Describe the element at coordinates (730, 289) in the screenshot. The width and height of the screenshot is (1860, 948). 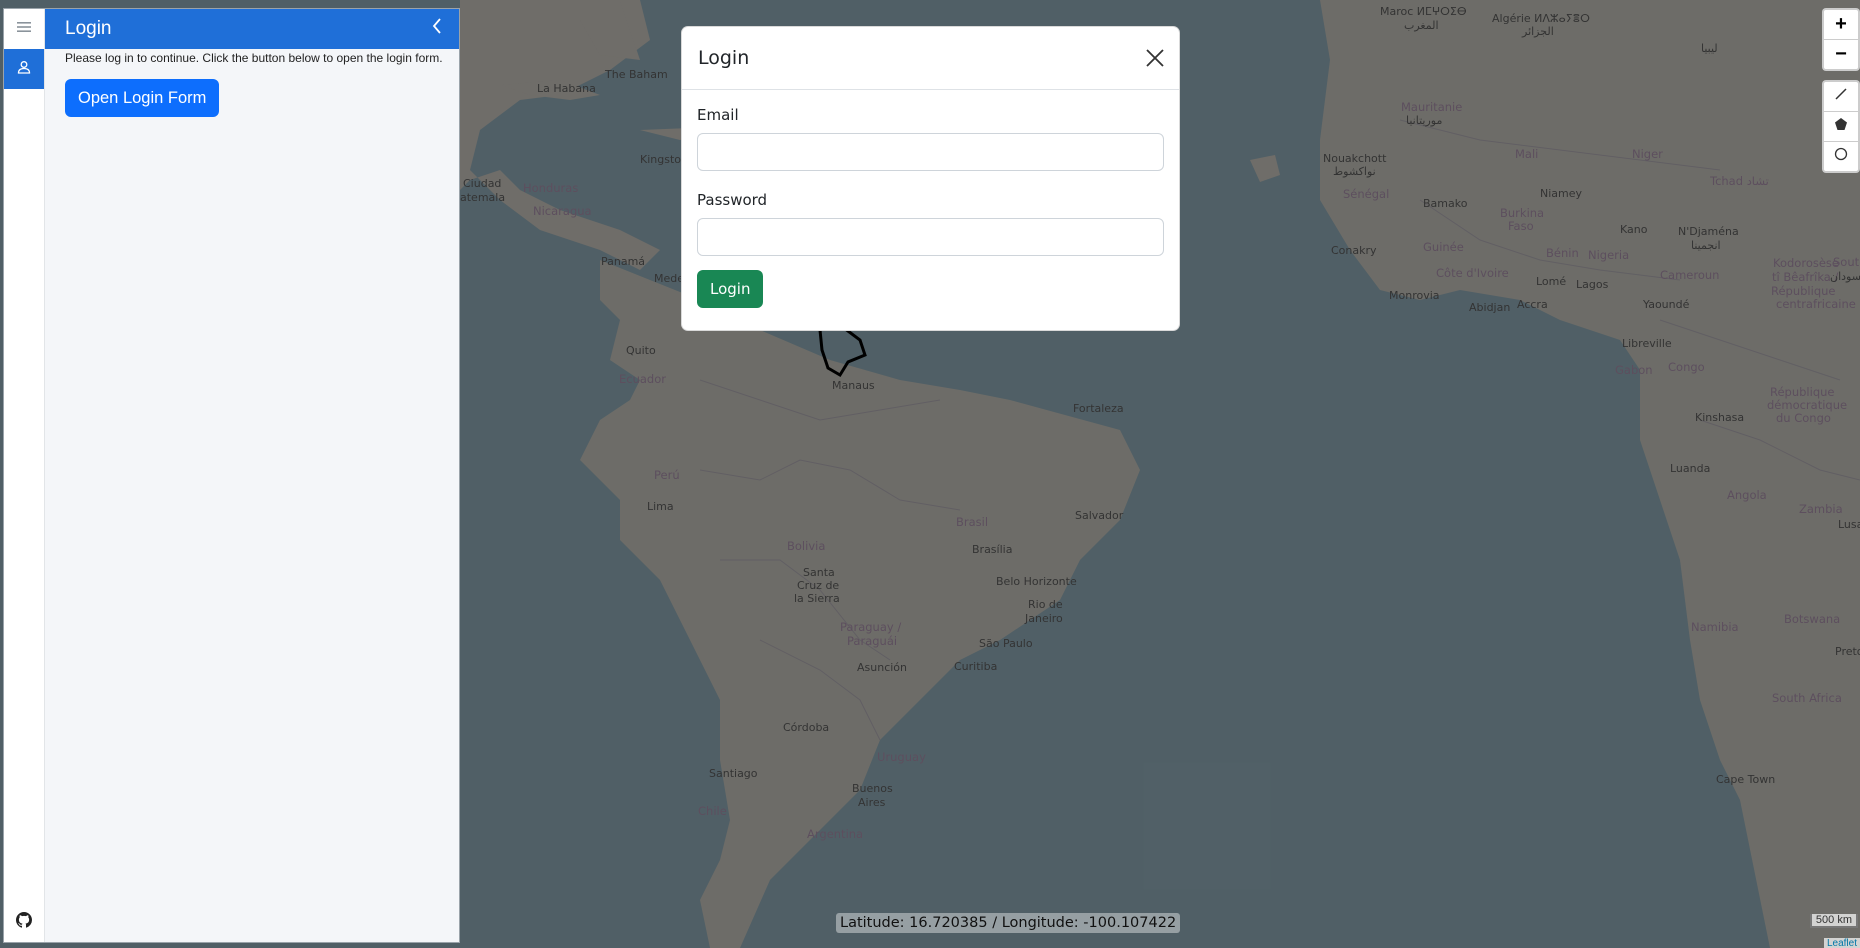
I see `login-submit-button: Login` at that location.